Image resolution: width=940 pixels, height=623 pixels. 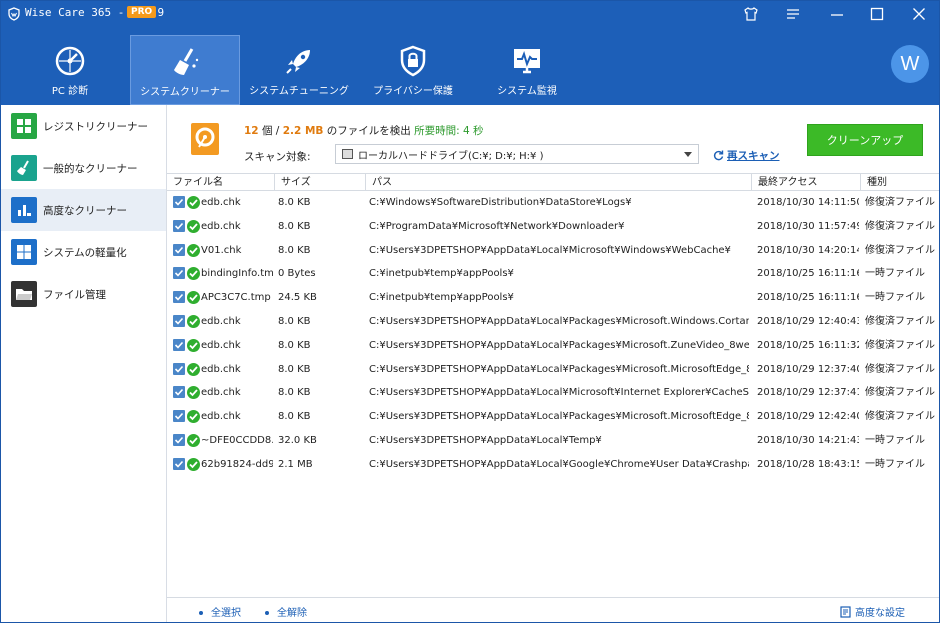 What do you see at coordinates (413, 91) in the screenshot?
I see `tab-label: プライバシー保護` at bounding box center [413, 91].